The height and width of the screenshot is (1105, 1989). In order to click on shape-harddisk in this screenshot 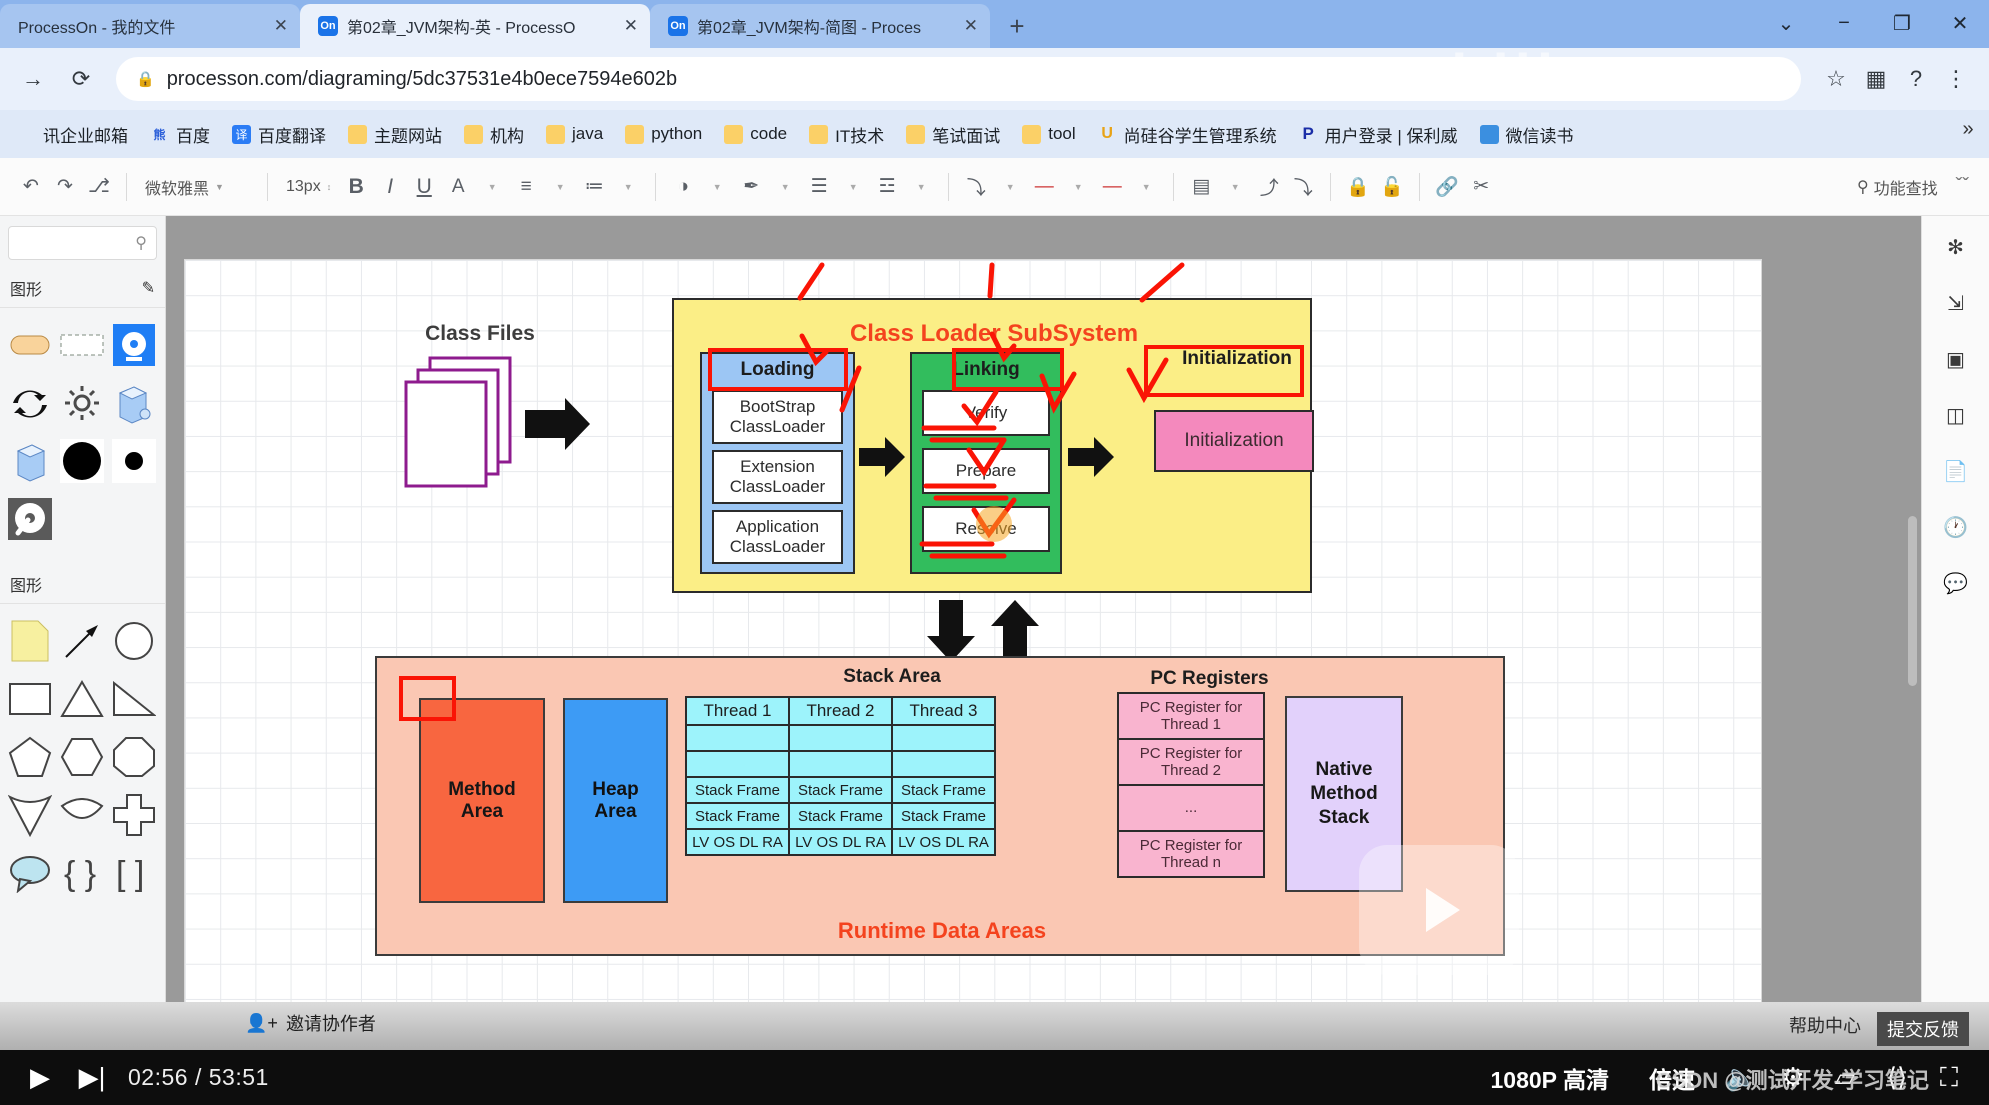, I will do `click(30, 519)`.